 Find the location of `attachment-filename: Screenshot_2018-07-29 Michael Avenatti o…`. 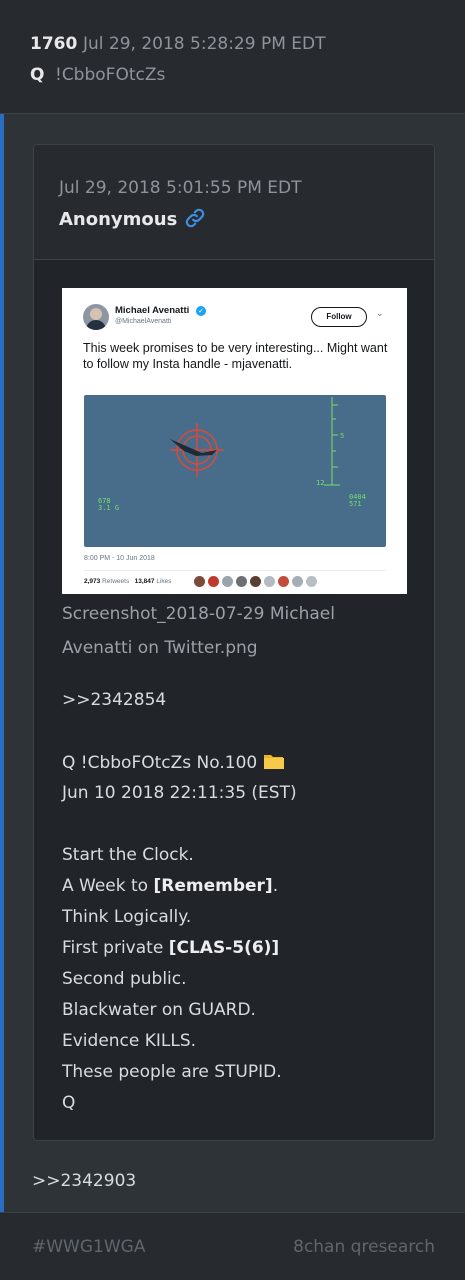

attachment-filename: Screenshot_2018-07-29 Michael Avenatti o… is located at coordinates (237, 631).